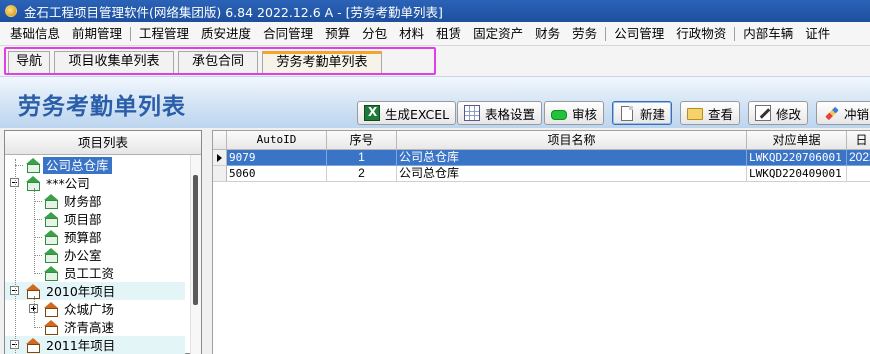  I want to click on tree-node-label: 财务部, so click(83, 201).